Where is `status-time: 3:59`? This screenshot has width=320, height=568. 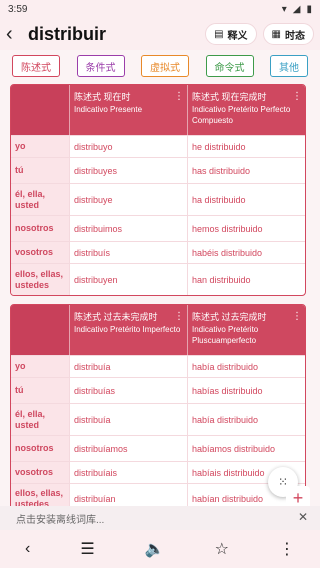
status-time: 3:59 is located at coordinates (18, 9).